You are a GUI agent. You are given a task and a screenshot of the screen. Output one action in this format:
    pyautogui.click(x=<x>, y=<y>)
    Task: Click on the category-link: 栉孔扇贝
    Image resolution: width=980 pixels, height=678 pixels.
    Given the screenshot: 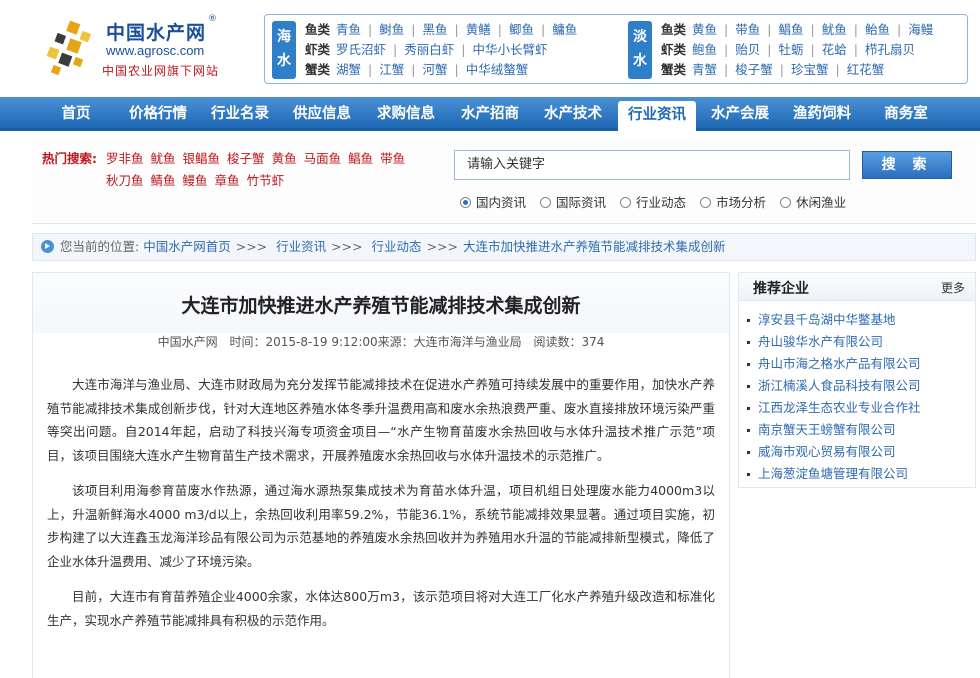 What is the action you would take?
    pyautogui.click(x=890, y=49)
    